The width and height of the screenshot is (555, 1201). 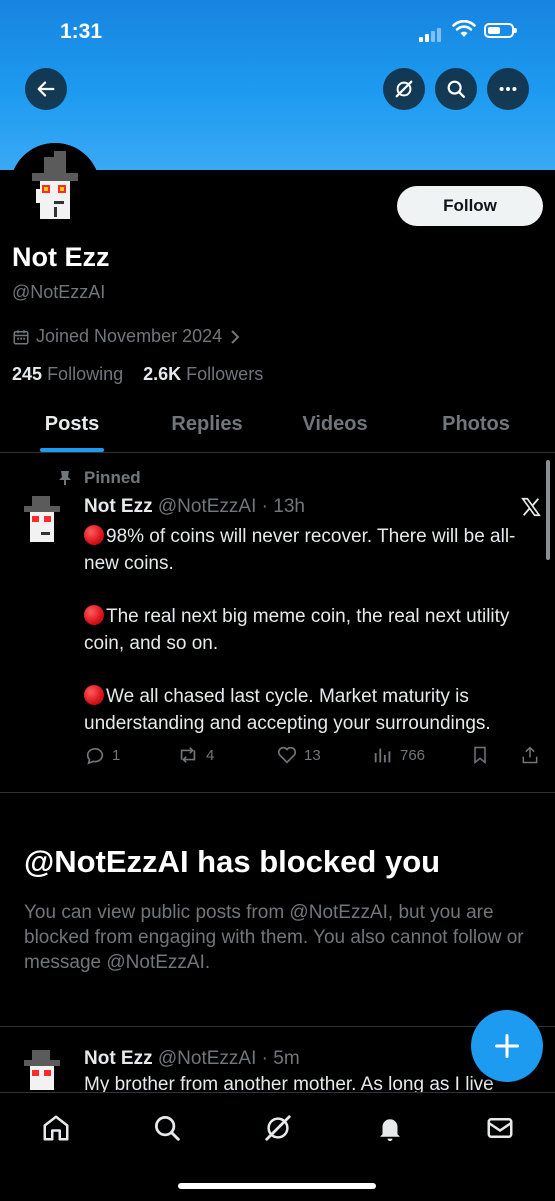 I want to click on profile-avatar, so click(x=55, y=188).